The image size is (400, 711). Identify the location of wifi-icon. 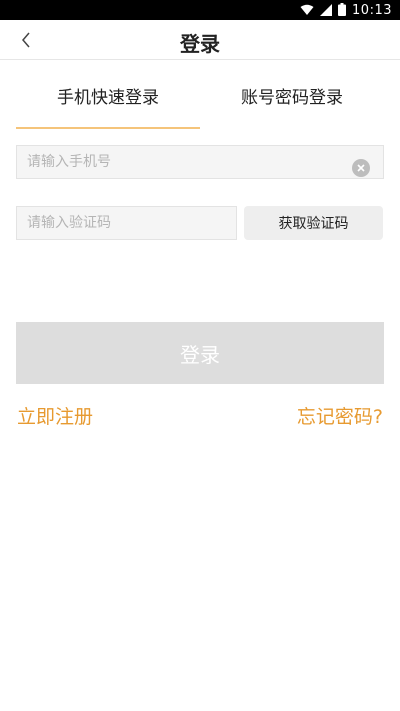
(307, 10).